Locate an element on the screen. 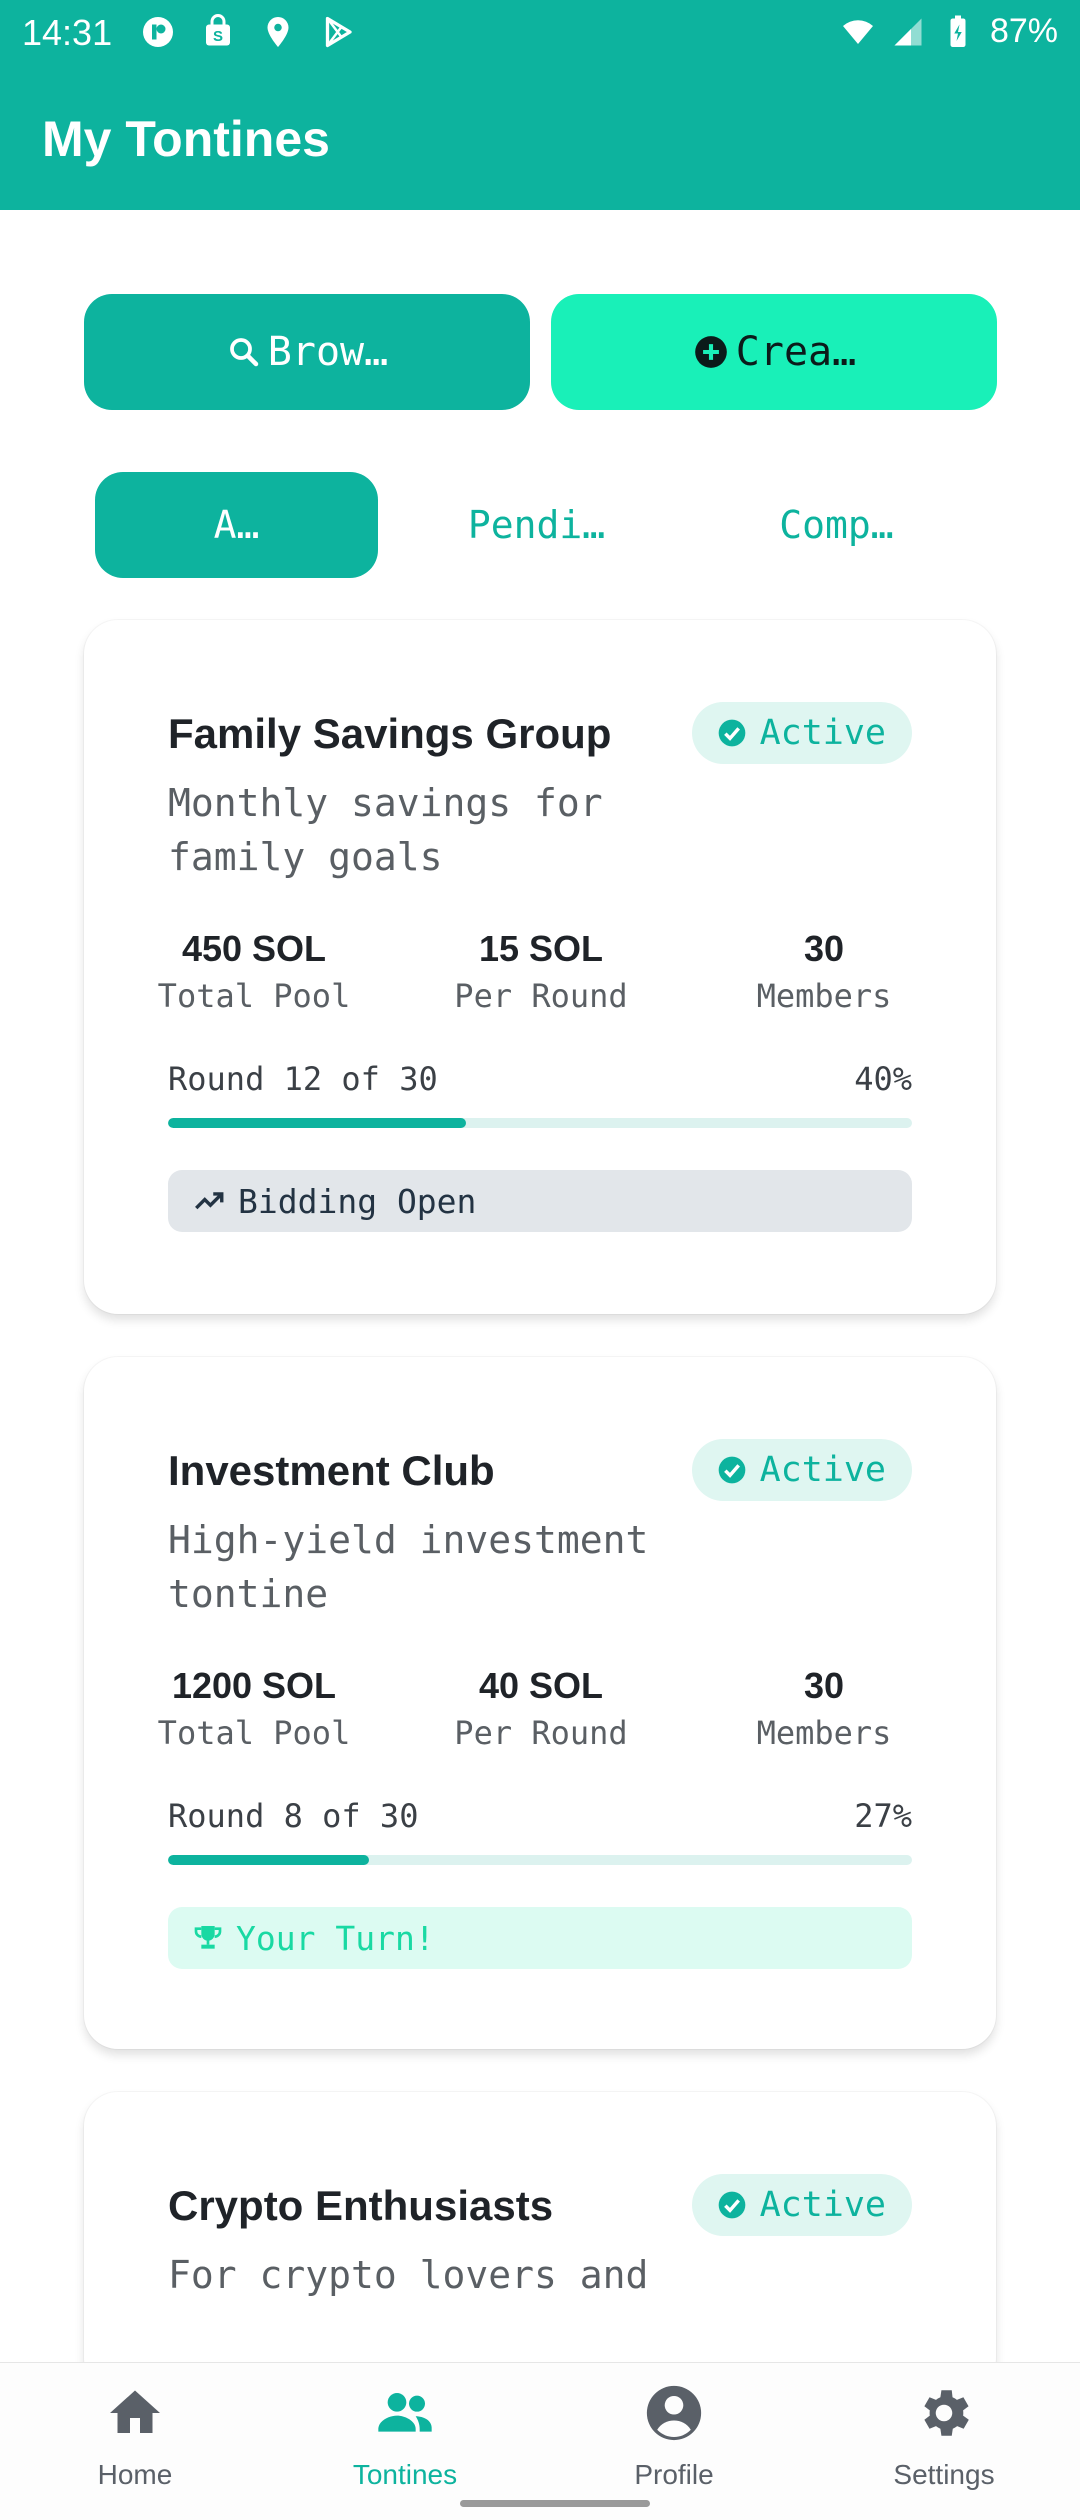 The height and width of the screenshot is (2520, 1080). round-row: Round 8 of 30 27% is located at coordinates (540, 1822).